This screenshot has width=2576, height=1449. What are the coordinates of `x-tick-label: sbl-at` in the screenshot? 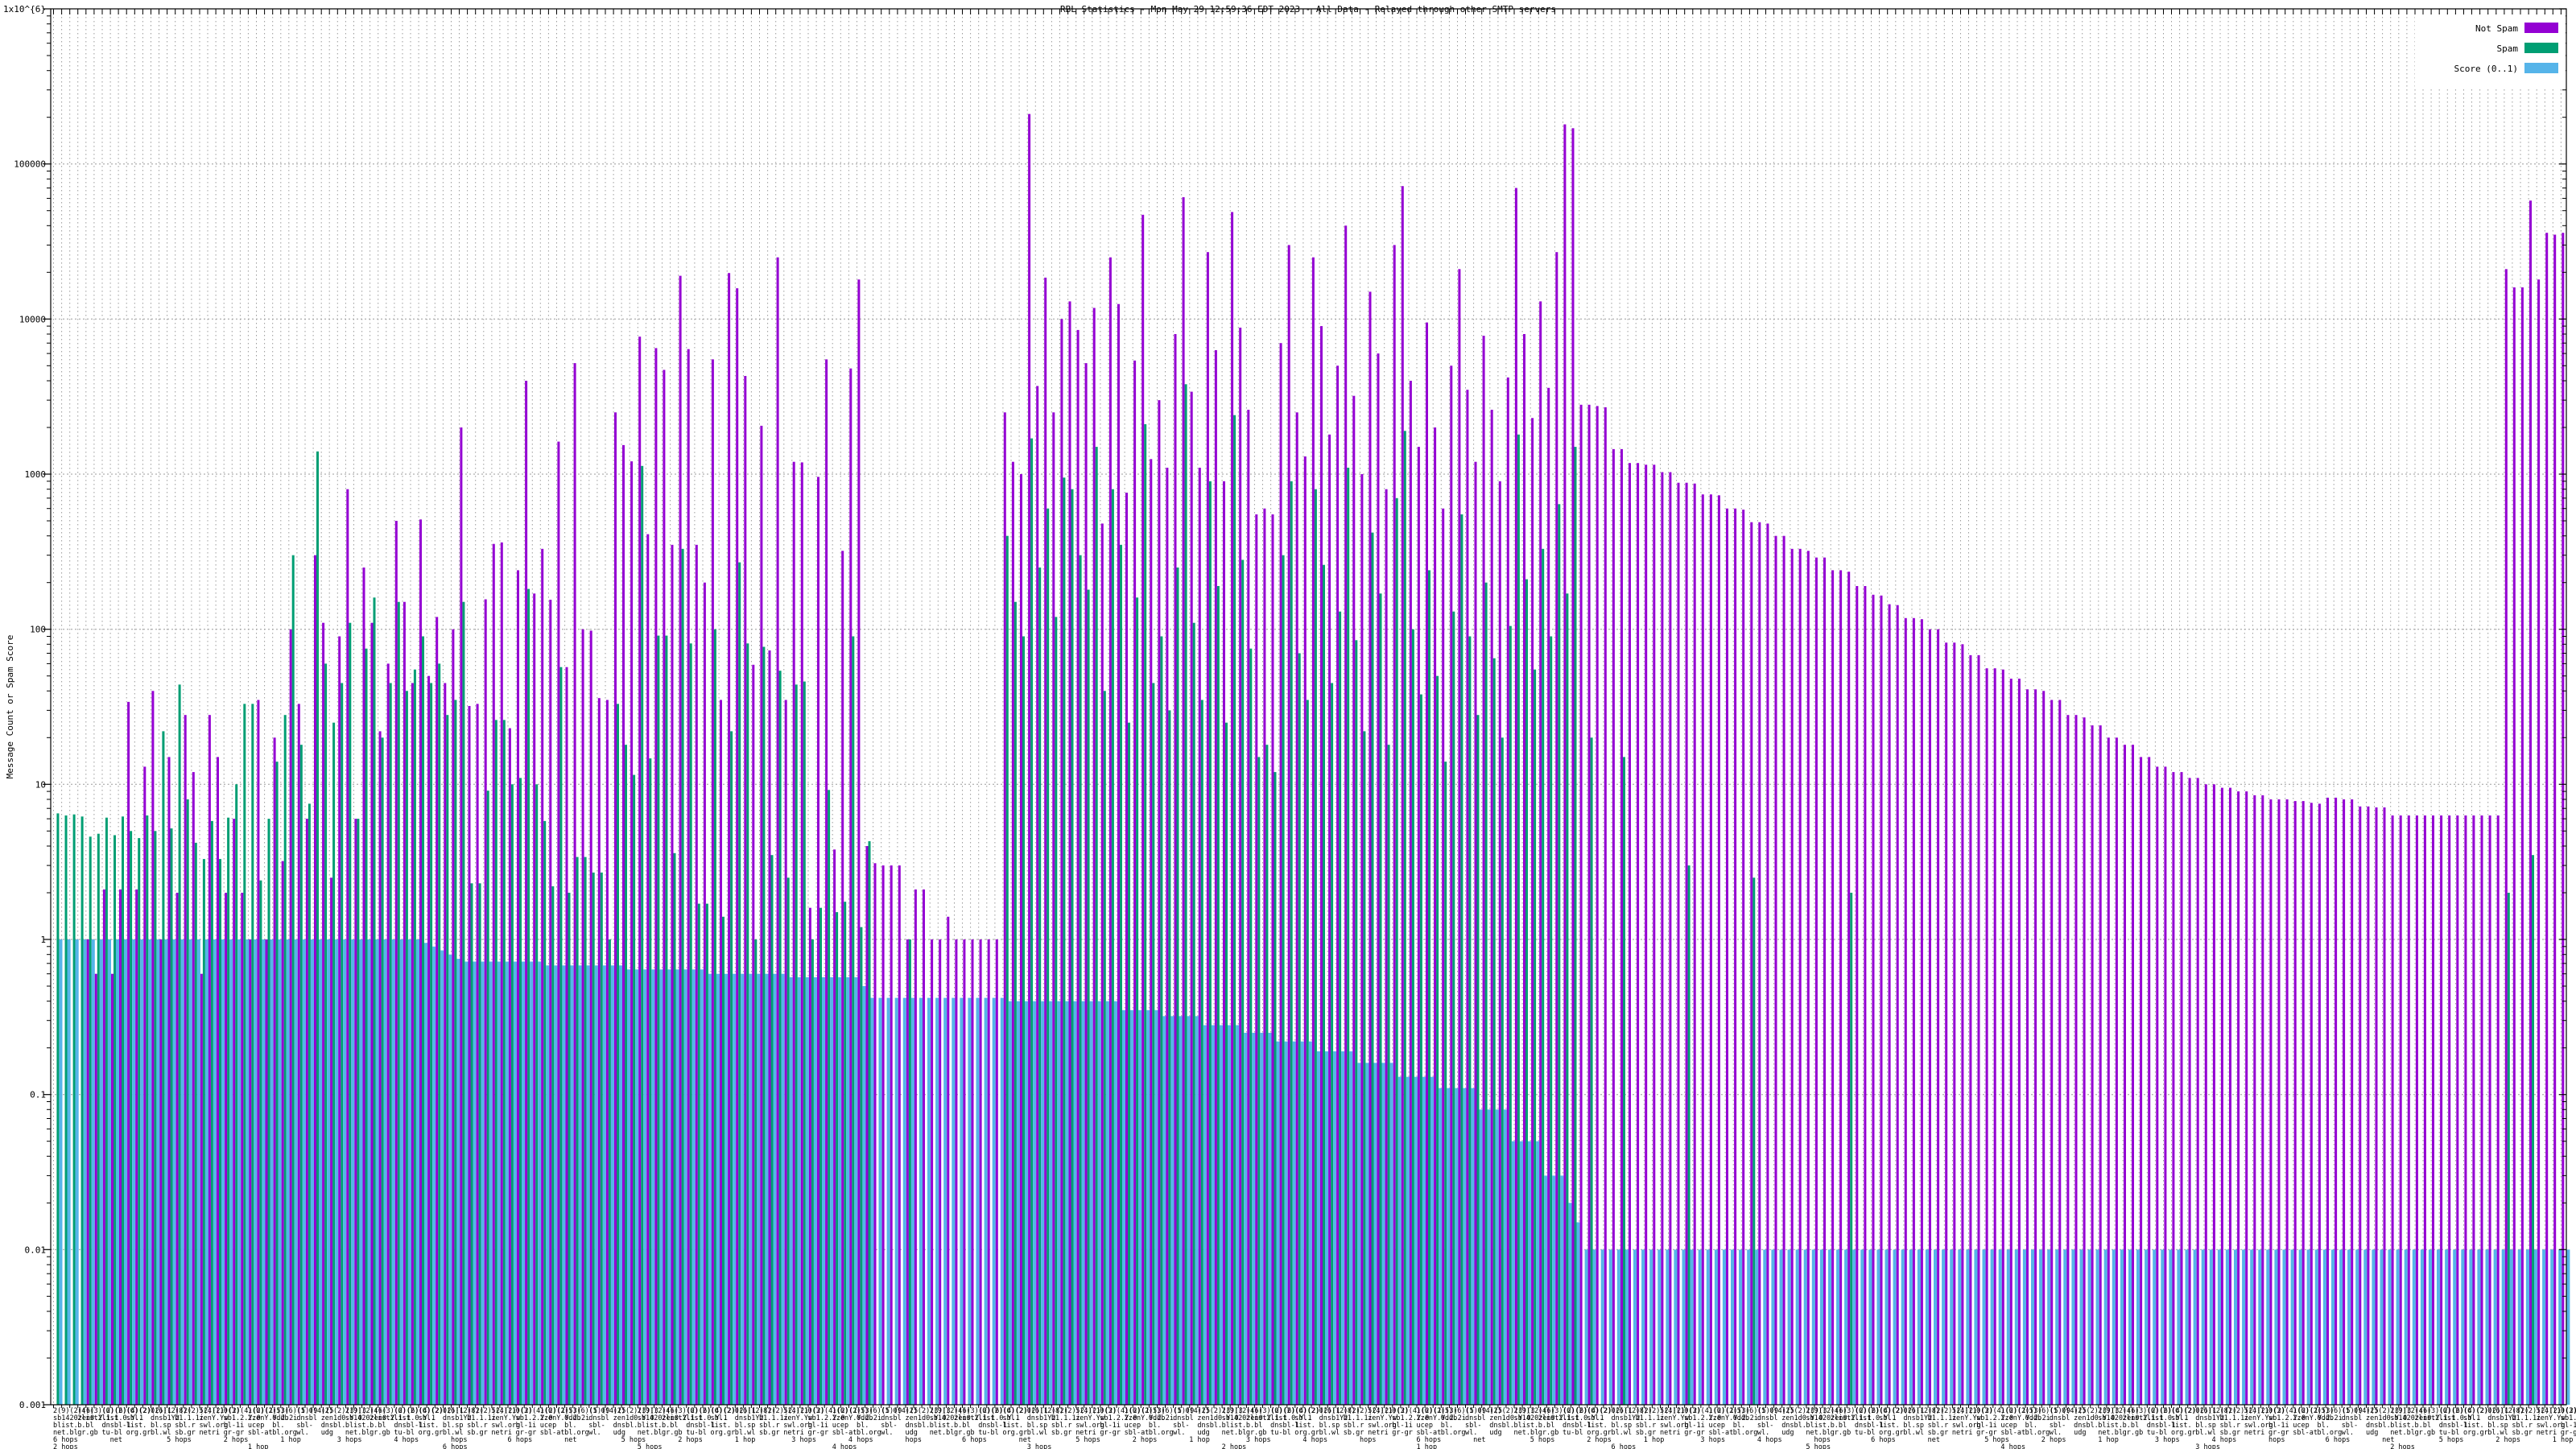 It's located at (260, 1433).